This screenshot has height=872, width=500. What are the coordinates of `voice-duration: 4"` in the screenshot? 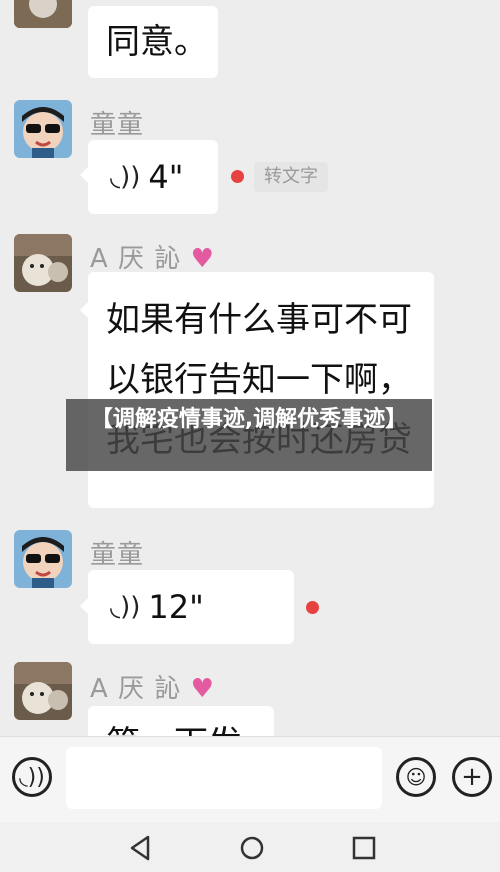 It's located at (166, 177).